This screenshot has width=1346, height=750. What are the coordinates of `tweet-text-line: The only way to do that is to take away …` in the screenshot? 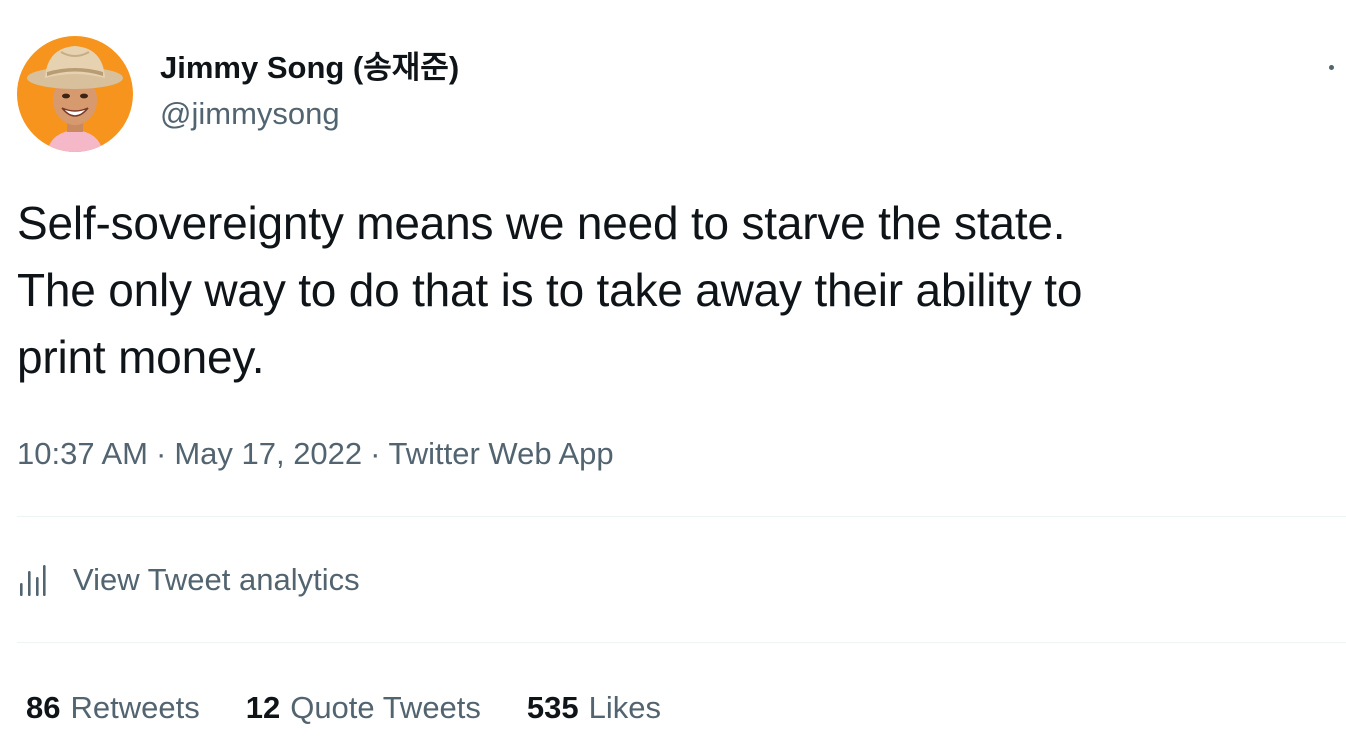 It's located at (550, 290).